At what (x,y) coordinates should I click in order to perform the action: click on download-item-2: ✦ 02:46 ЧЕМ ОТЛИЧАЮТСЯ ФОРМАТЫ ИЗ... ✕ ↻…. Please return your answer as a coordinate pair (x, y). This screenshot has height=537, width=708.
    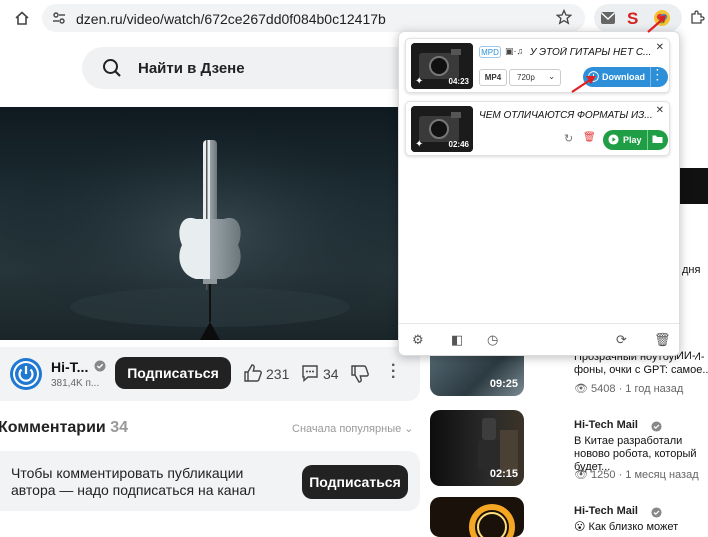
    Looking at the image, I should click on (537, 128).